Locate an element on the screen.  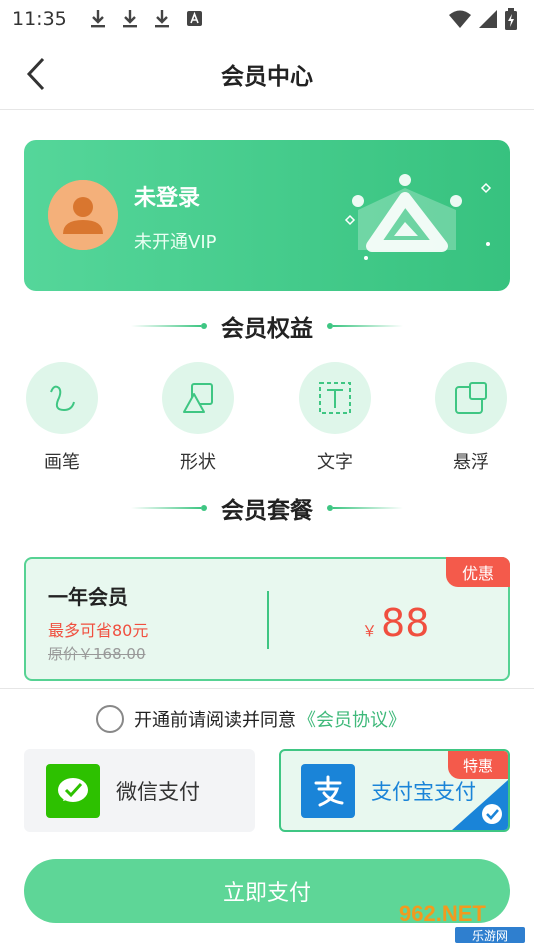
user-name: 未登录 is located at coordinates (167, 196).